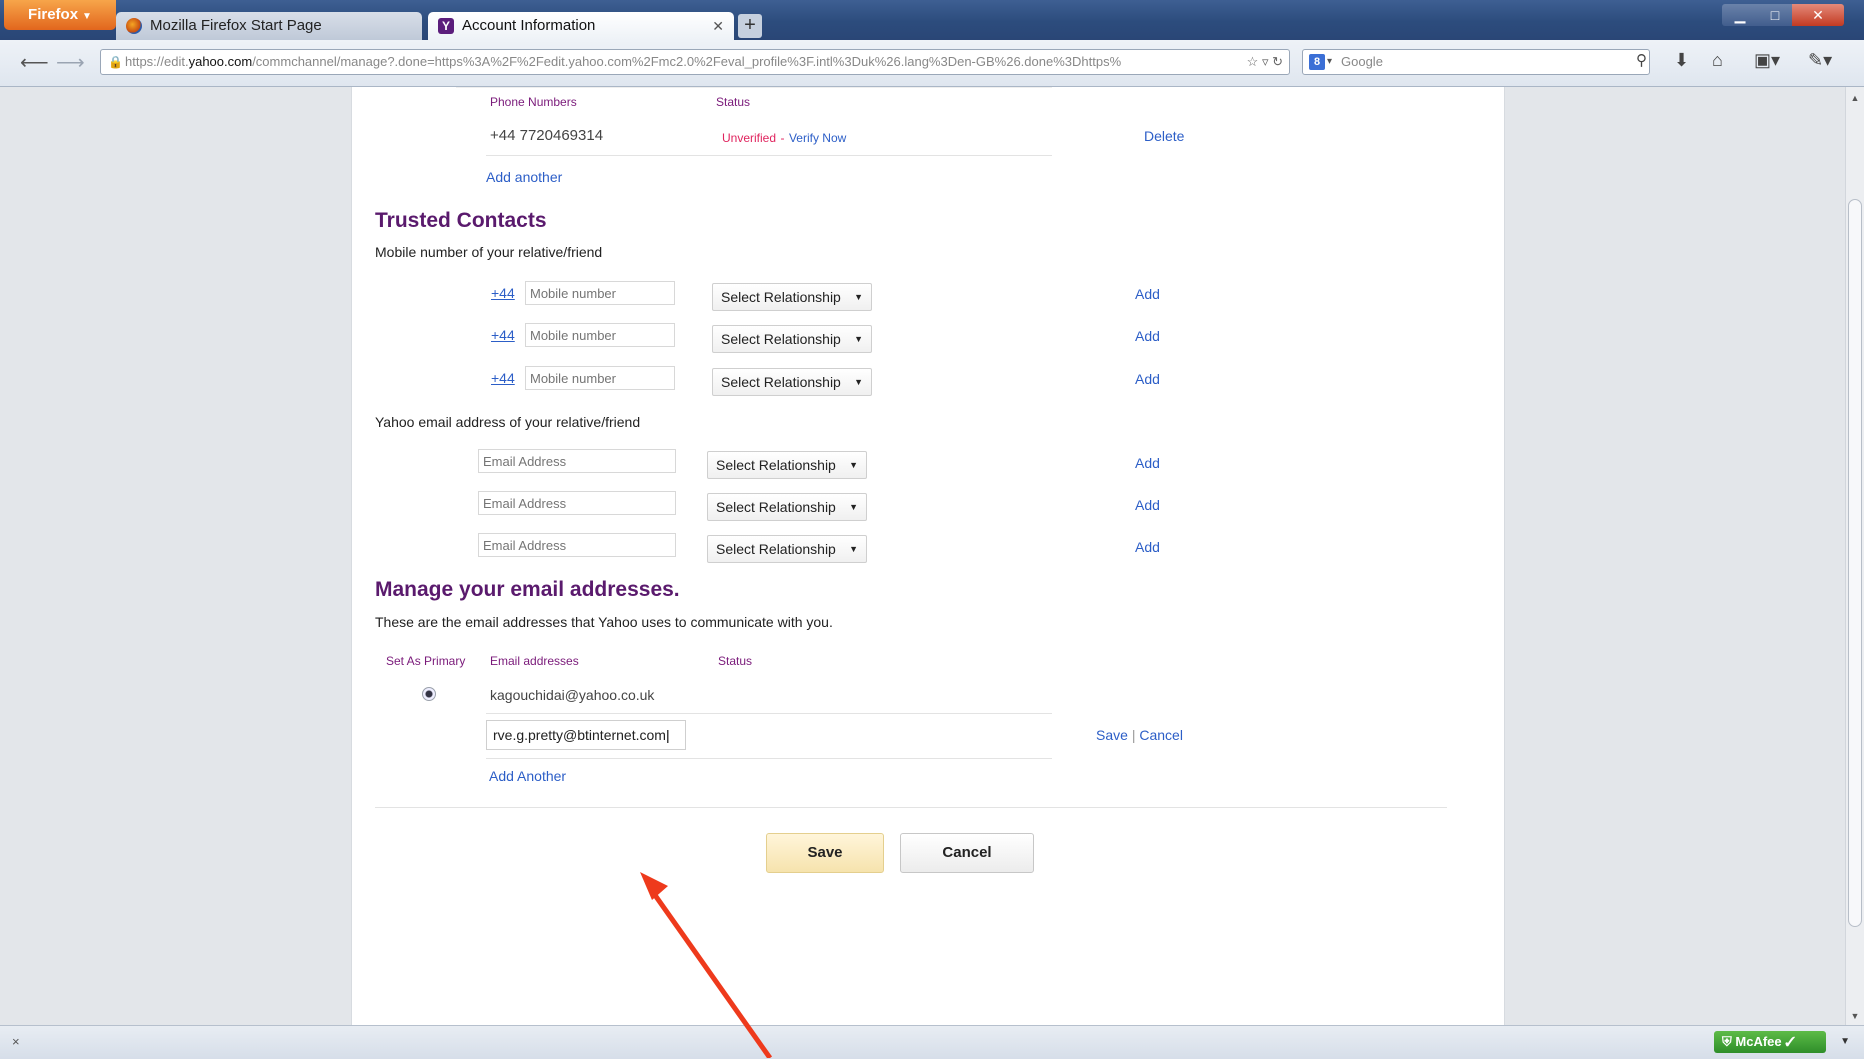 This screenshot has width=1864, height=1059. What do you see at coordinates (1775, 15) in the screenshot?
I see `maximize-window-button: □` at bounding box center [1775, 15].